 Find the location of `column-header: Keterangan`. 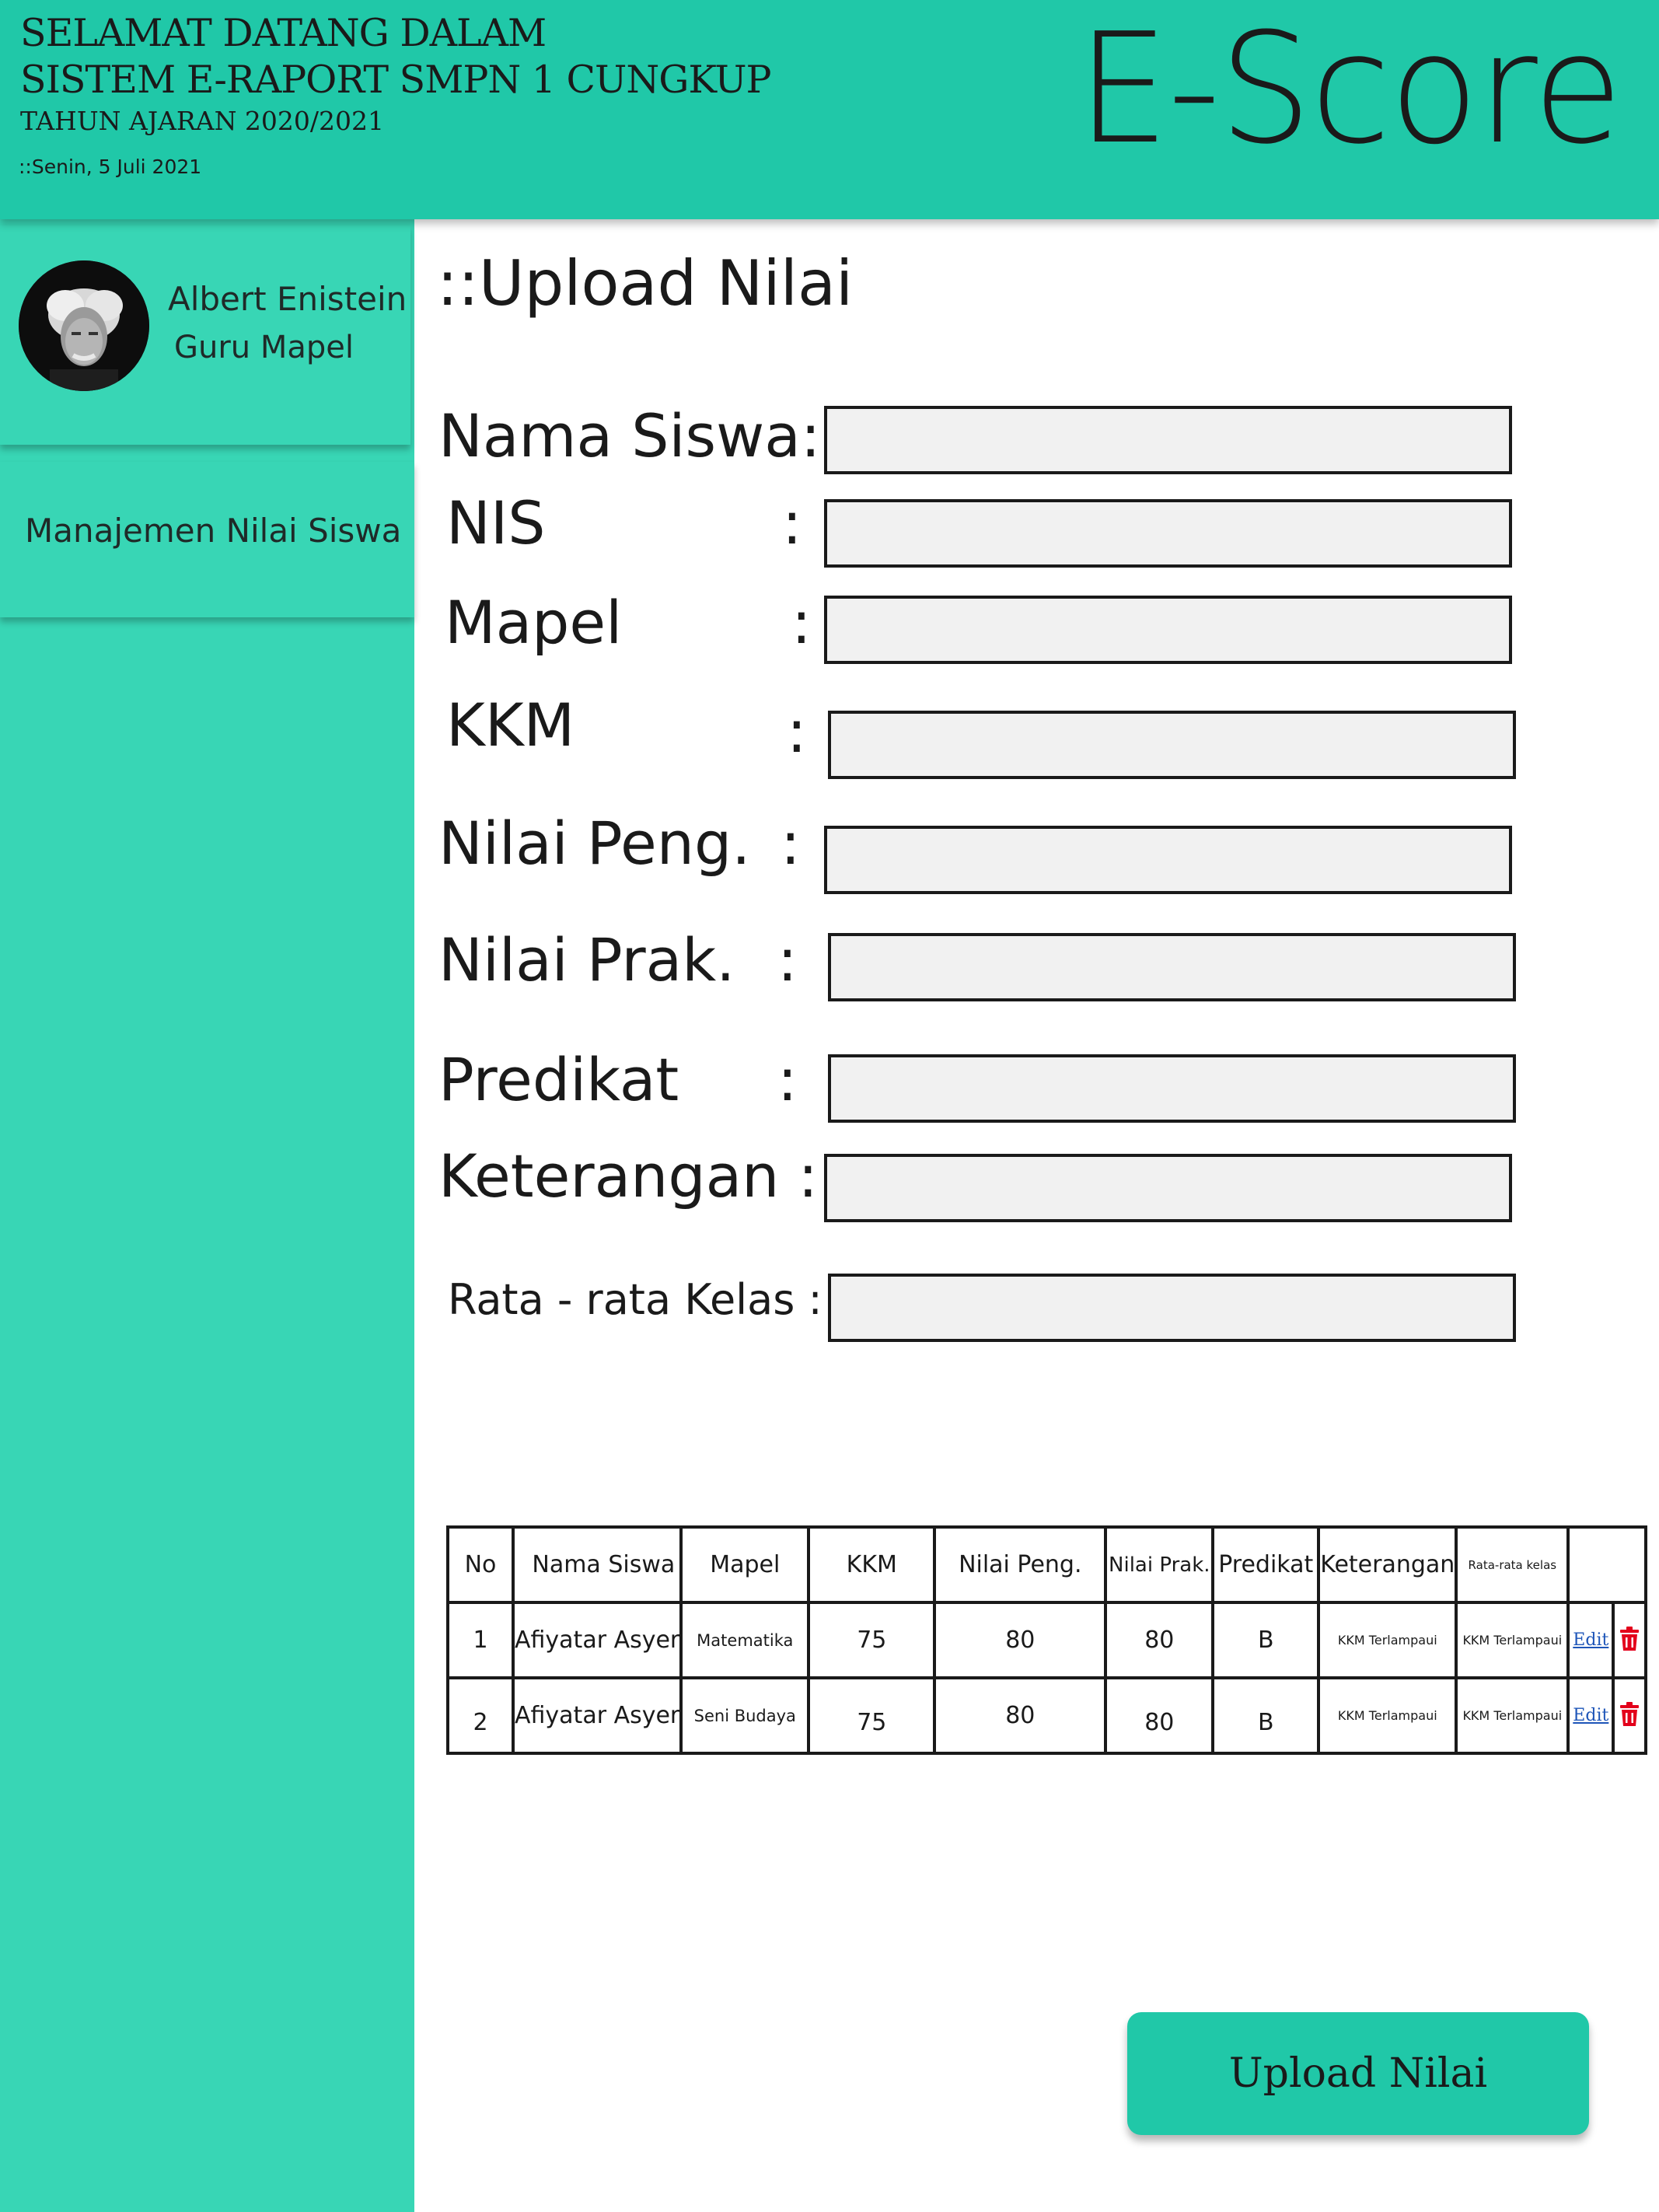

column-header: Keterangan is located at coordinates (1387, 1564).